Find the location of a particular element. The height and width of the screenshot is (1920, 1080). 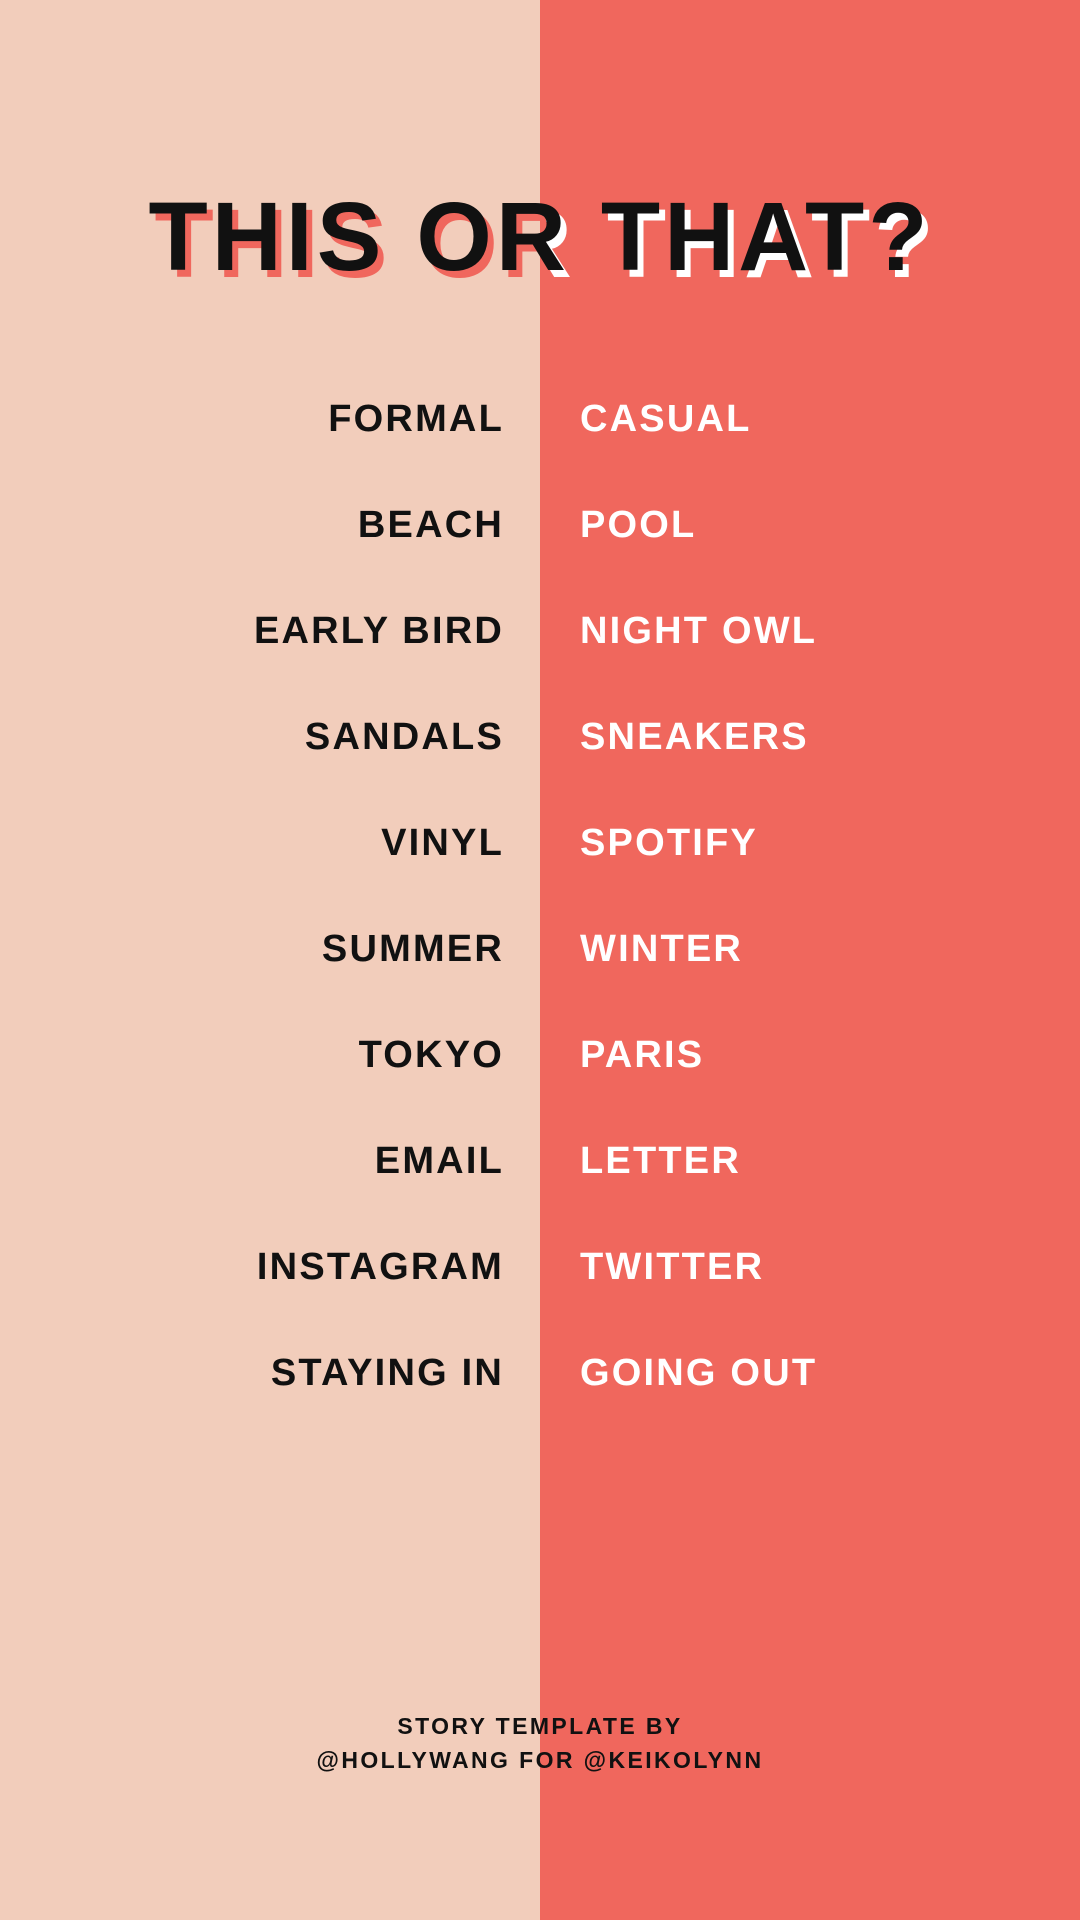

choice-row: FORMAL CASUAL is located at coordinates (540, 453).